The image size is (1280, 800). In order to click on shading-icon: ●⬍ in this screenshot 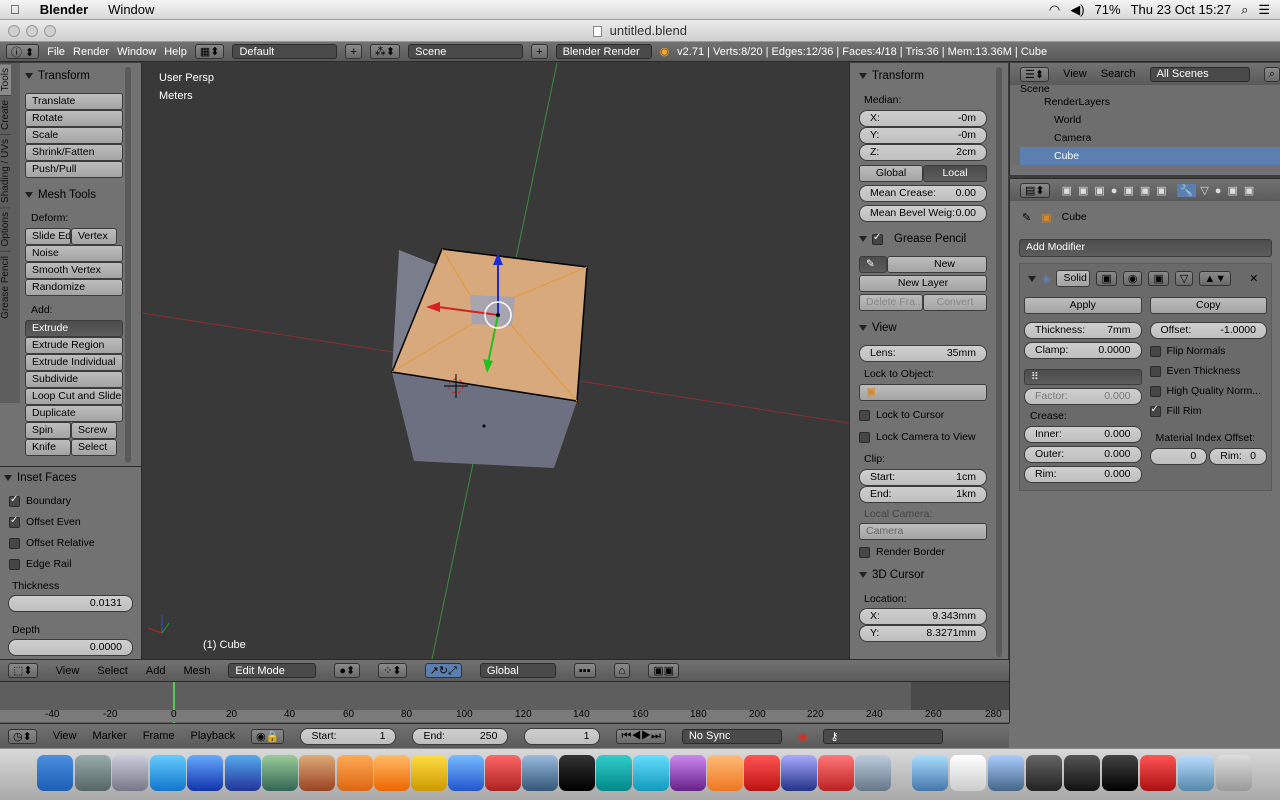, I will do `click(347, 670)`.